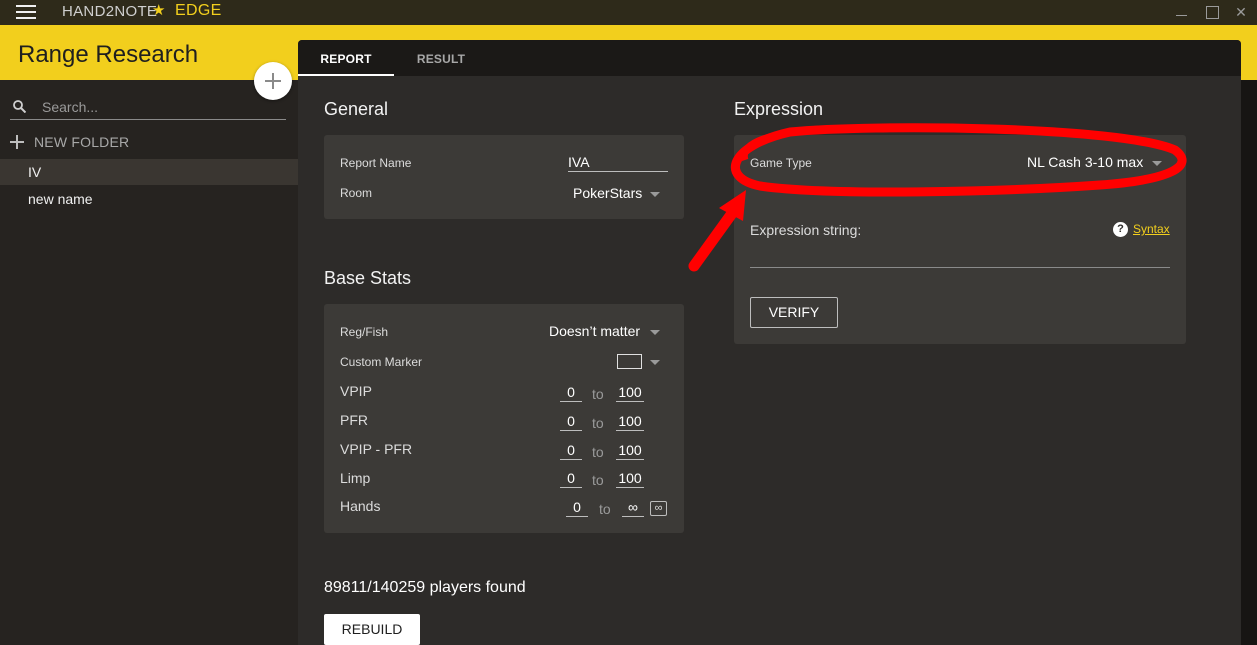 Image resolution: width=1257 pixels, height=645 pixels. I want to click on new-folder-button: NEW FOLDER, so click(69, 142).